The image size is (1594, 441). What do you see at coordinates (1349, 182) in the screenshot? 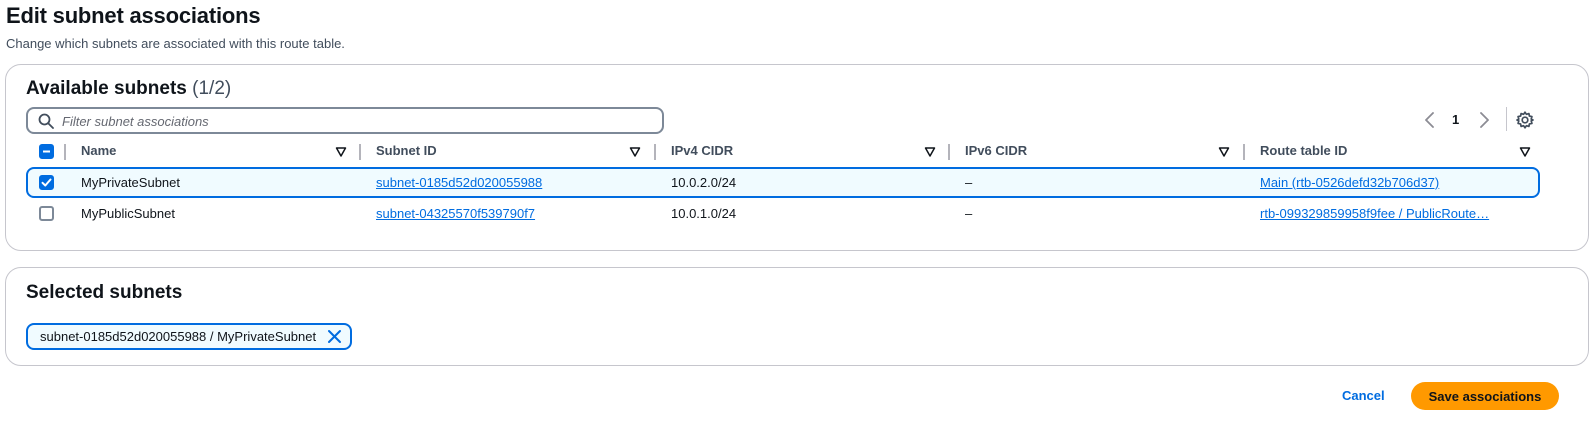
I see `route-table-link: Main (rtb-0526defd32b706d37)` at bounding box center [1349, 182].